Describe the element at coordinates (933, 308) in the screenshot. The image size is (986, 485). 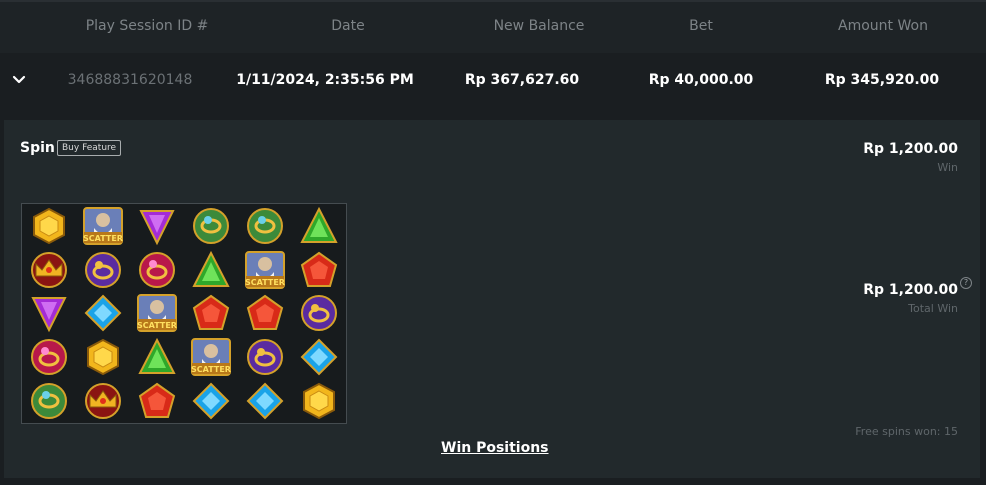
I see `total-win-label: Total Win` at that location.